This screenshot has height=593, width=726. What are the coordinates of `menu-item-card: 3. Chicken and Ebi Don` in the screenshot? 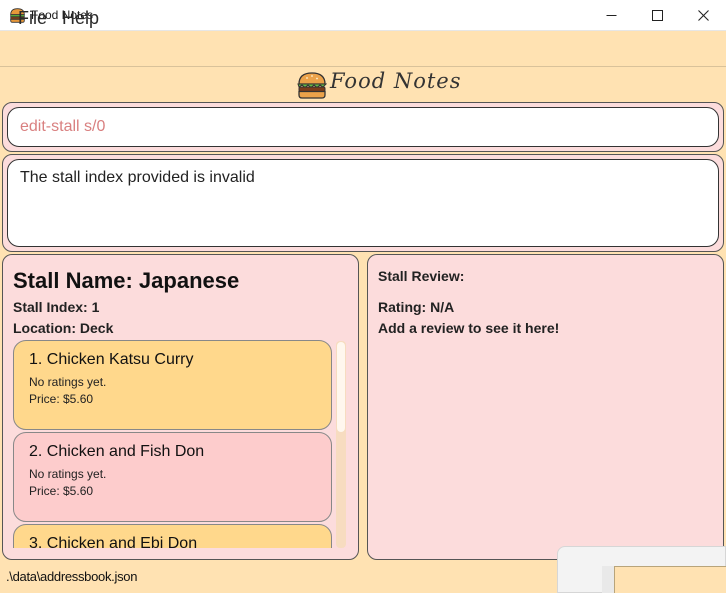 It's located at (172, 536).